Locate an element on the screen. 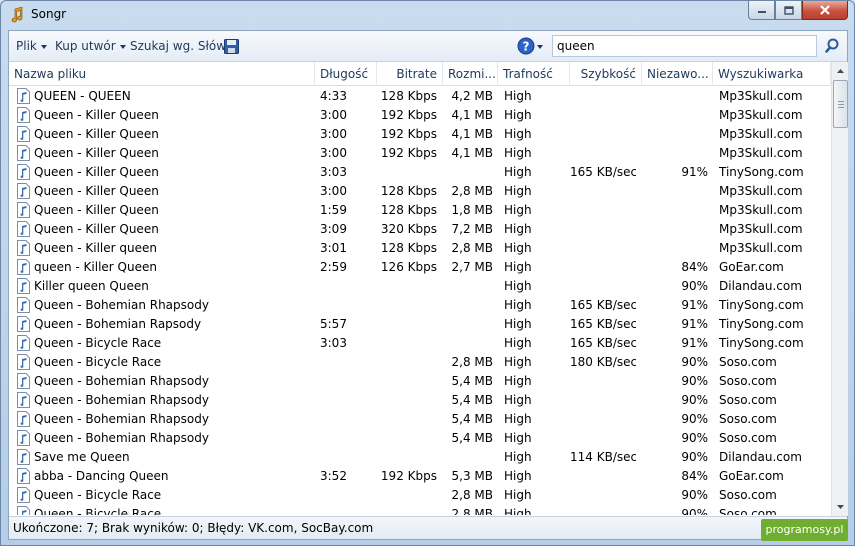 The height and width of the screenshot is (546, 855). cell-length: 3:00 is located at coordinates (333, 153).